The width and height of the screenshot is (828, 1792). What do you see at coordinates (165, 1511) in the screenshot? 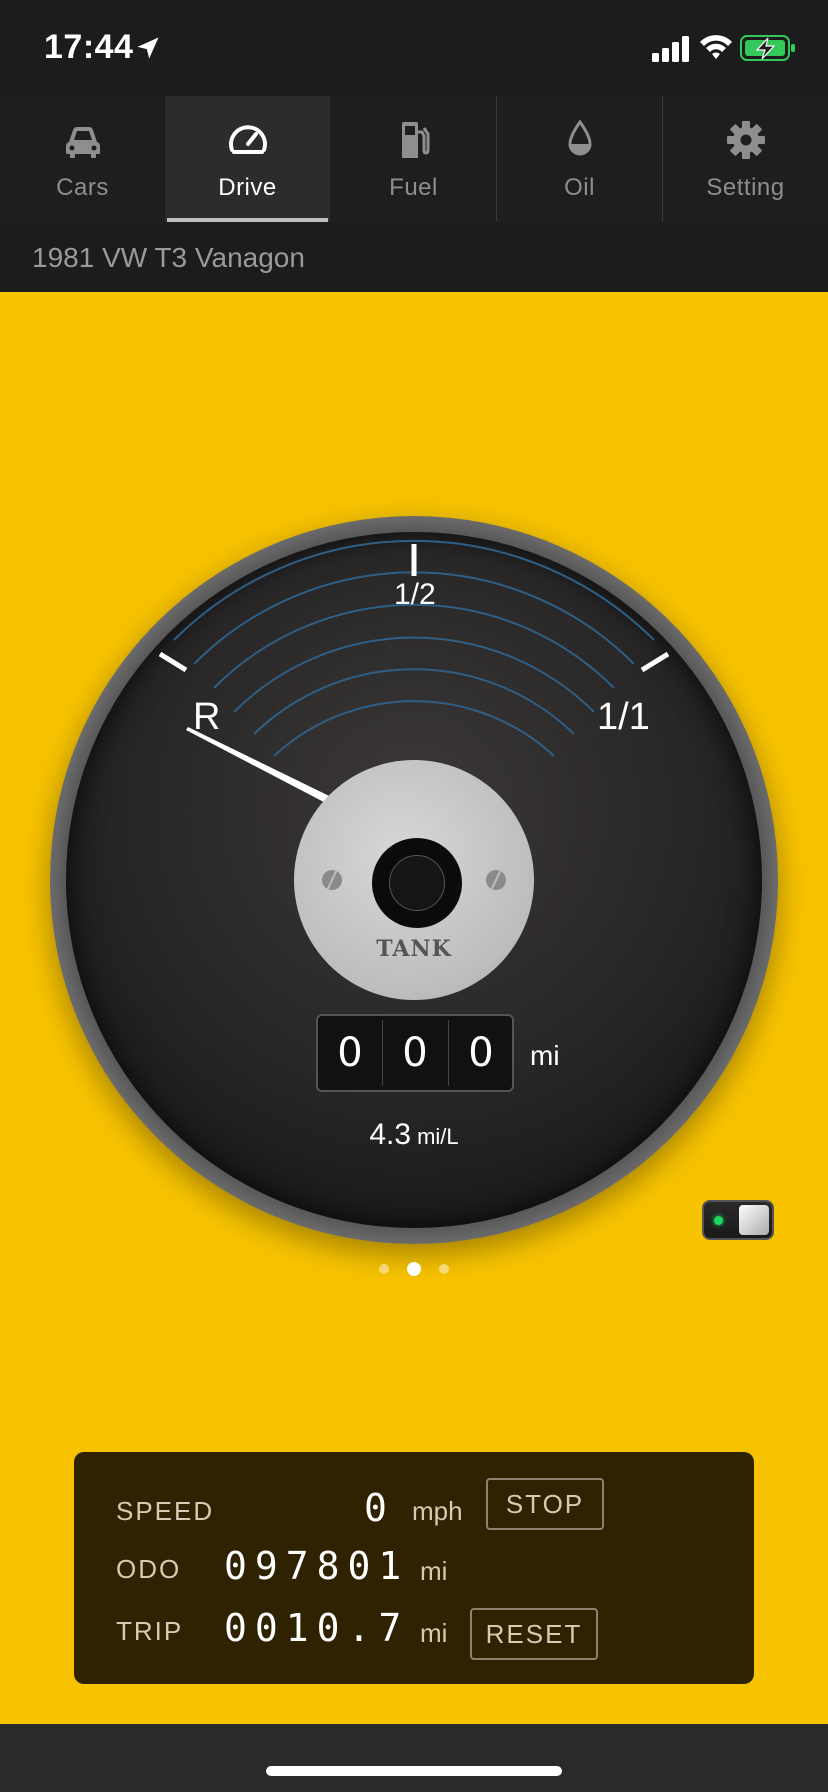
I see `speed-label: SPEED` at bounding box center [165, 1511].